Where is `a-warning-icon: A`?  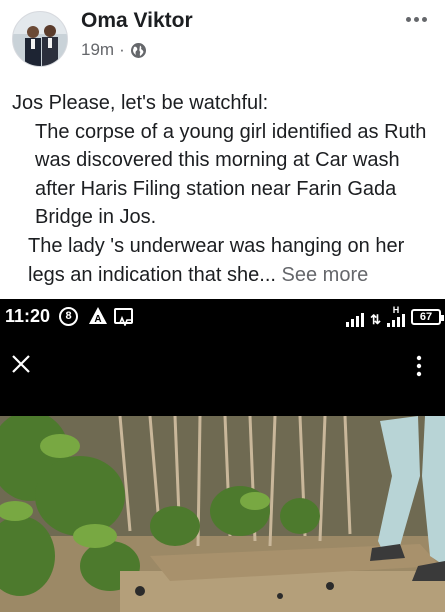 a-warning-icon: A is located at coordinates (98, 318).